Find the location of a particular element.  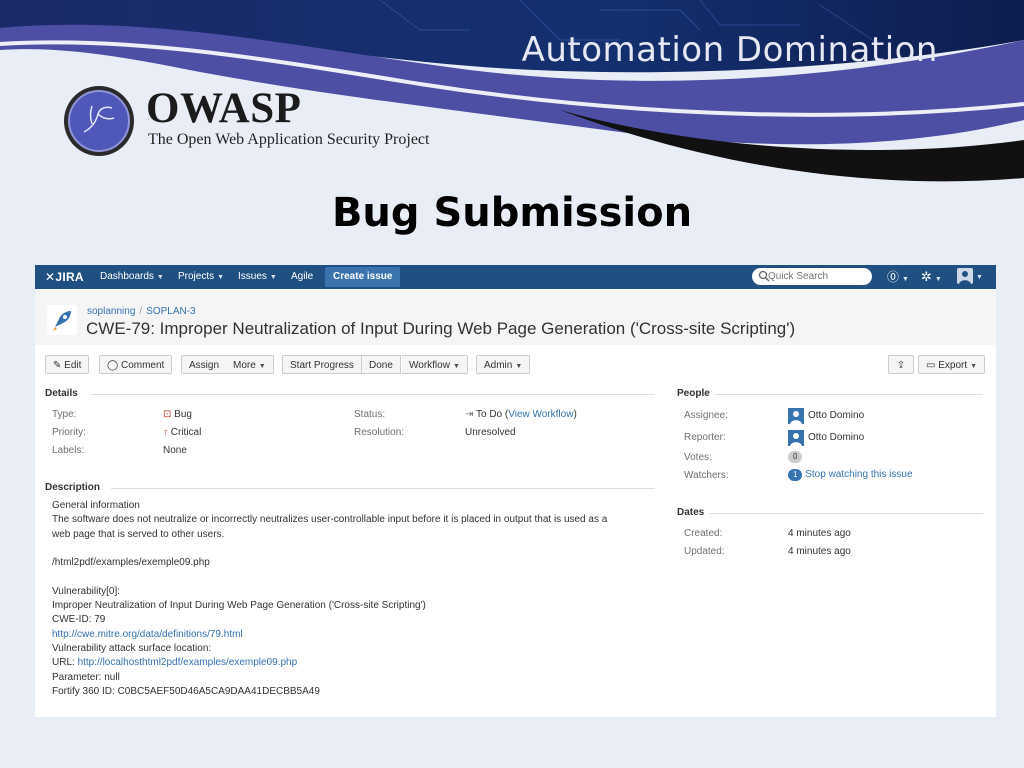

edit-button: ✎ Edit is located at coordinates (67, 364).